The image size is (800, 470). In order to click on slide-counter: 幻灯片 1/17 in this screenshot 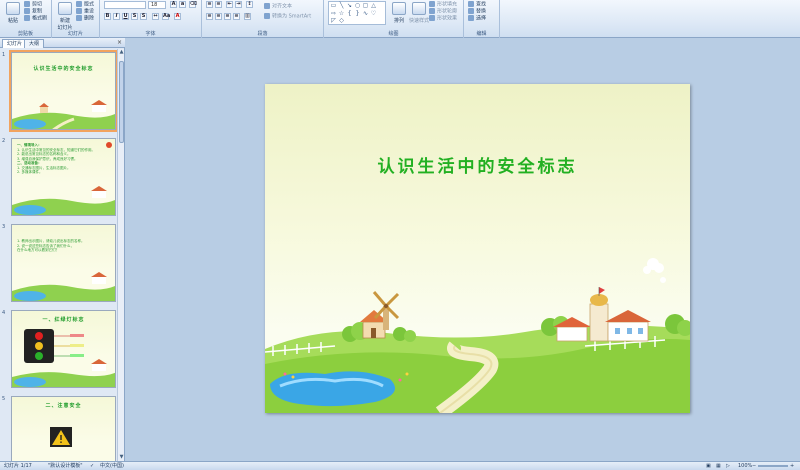, I will do `click(18, 466)`.